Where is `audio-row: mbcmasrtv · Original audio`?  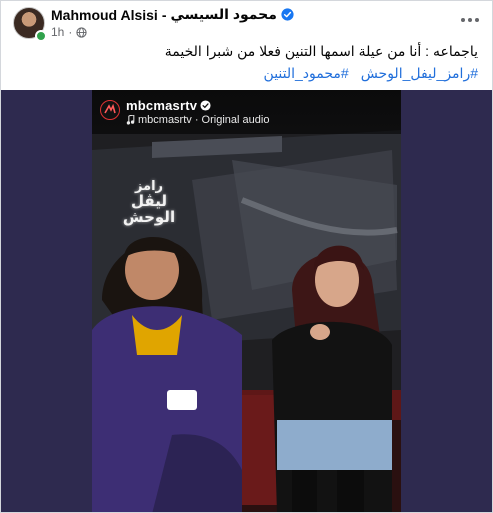 audio-row: mbcmasrtv · Original audio is located at coordinates (197, 120).